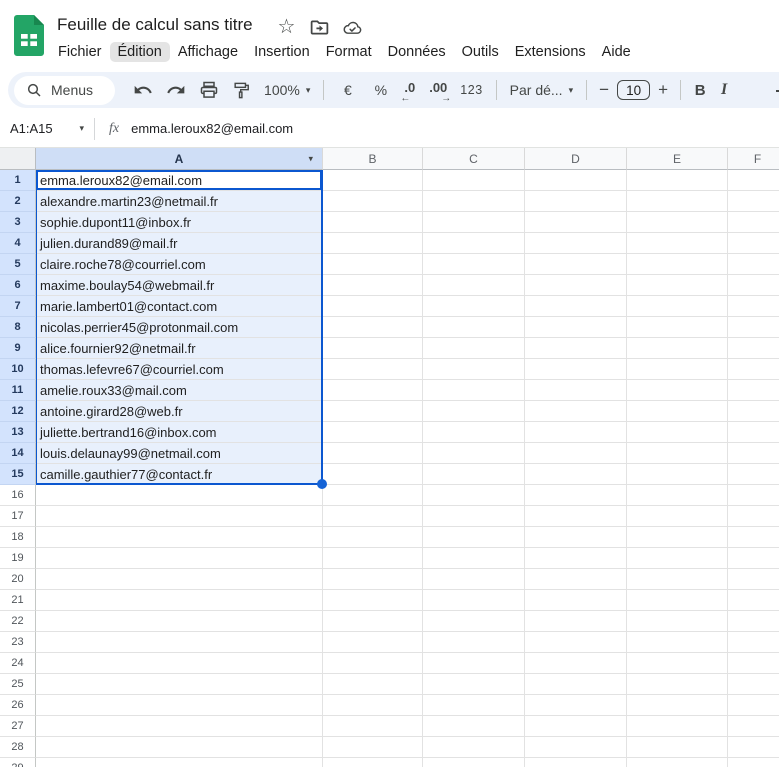 This screenshot has height=767, width=779. I want to click on cell-E25, so click(677, 684).